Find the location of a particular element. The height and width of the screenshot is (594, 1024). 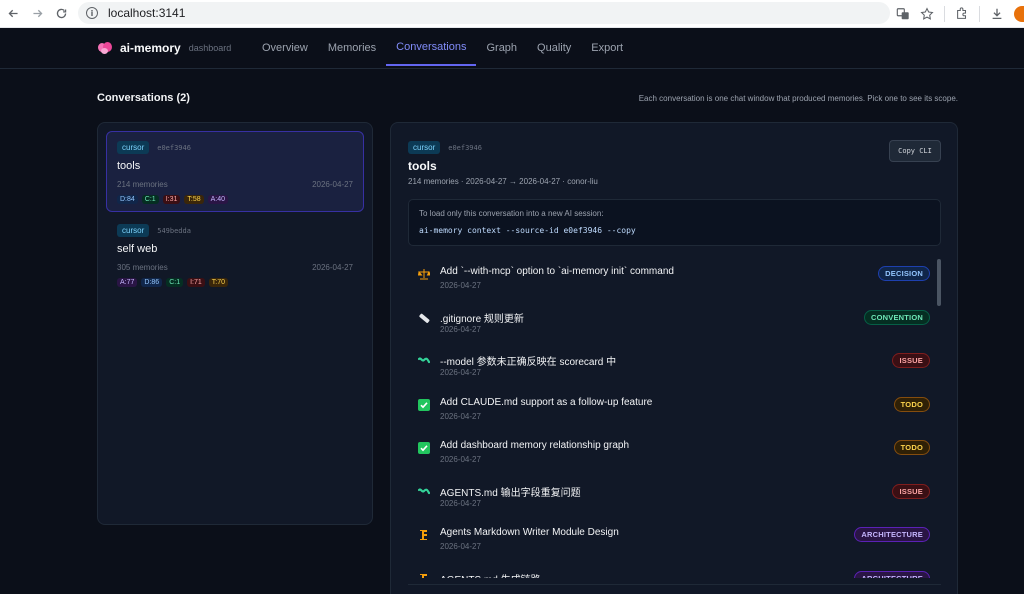

download-icon is located at coordinates (997, 14).